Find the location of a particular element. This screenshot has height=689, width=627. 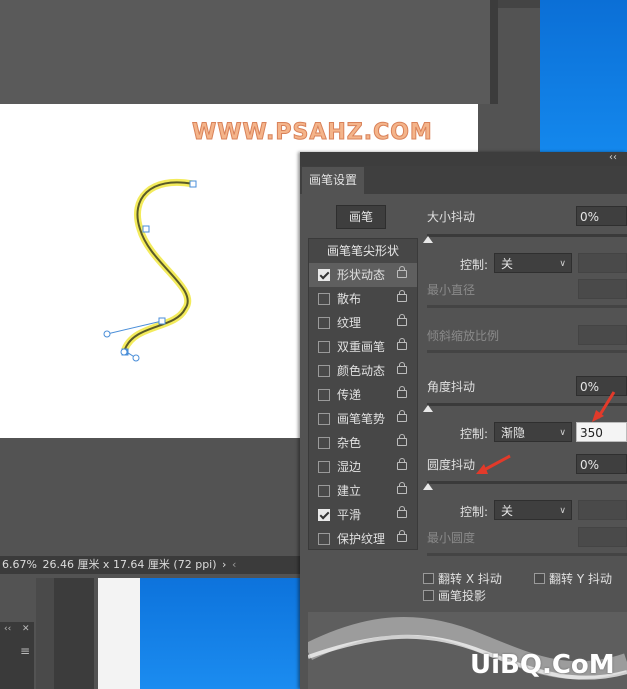

brush-option-item: 双重画笔 is located at coordinates (363, 347).